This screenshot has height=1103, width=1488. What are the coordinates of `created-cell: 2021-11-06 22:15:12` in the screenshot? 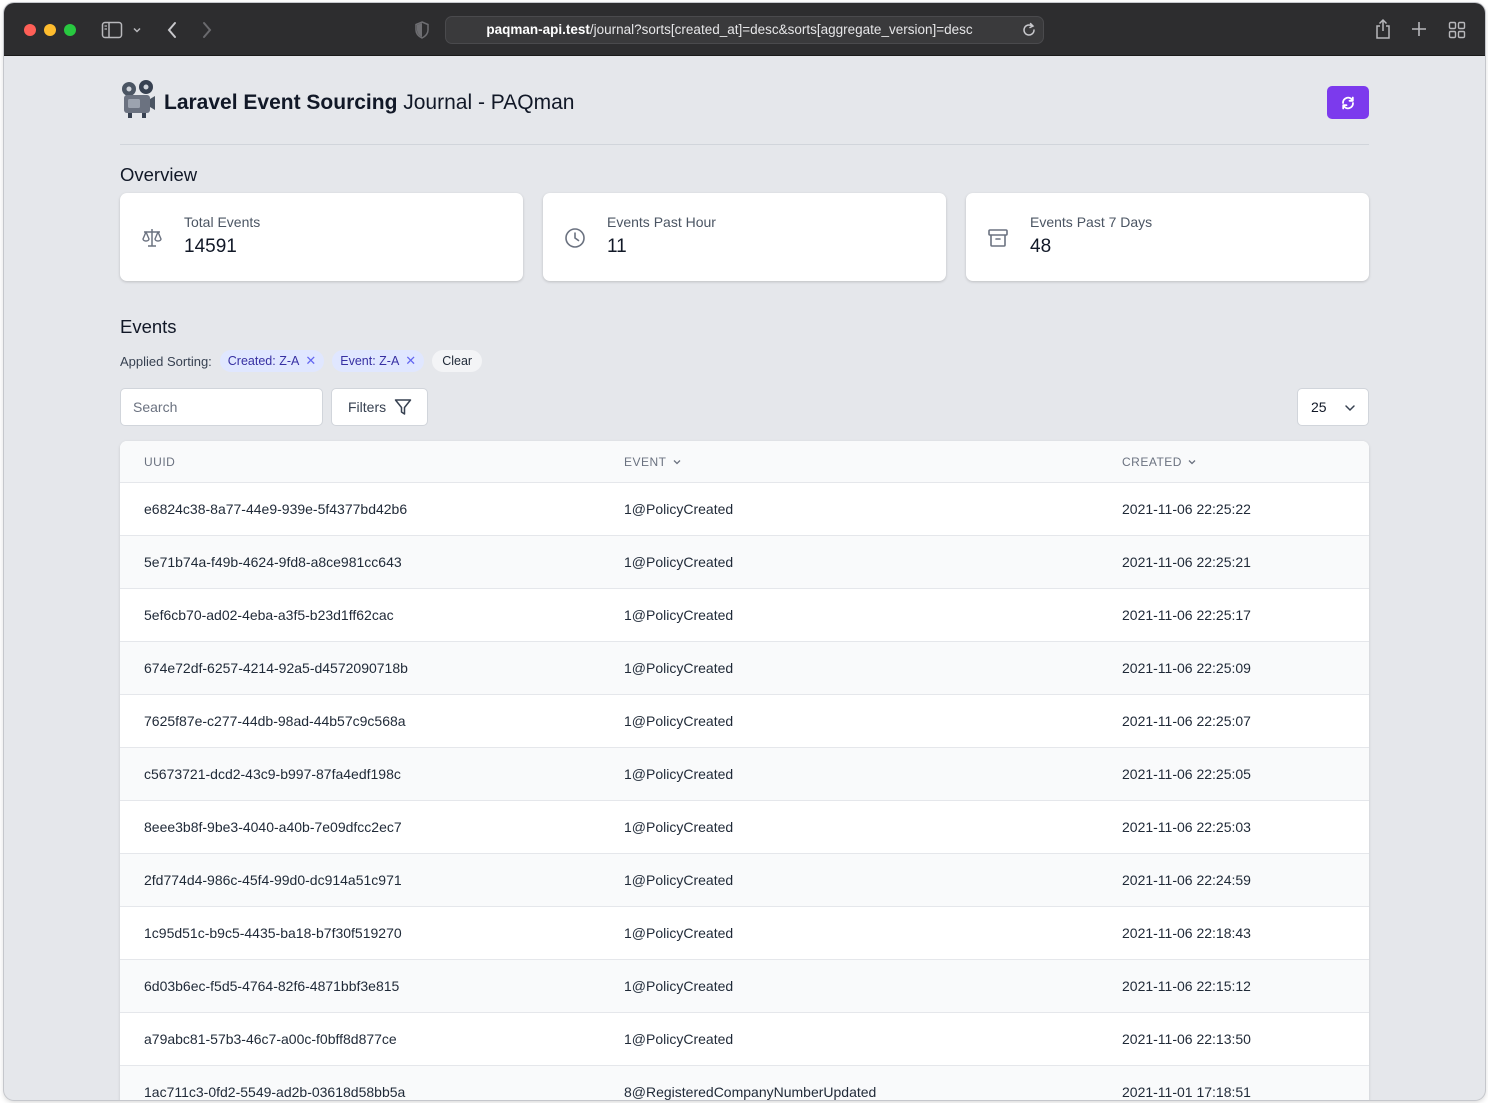 It's located at (1186, 986).